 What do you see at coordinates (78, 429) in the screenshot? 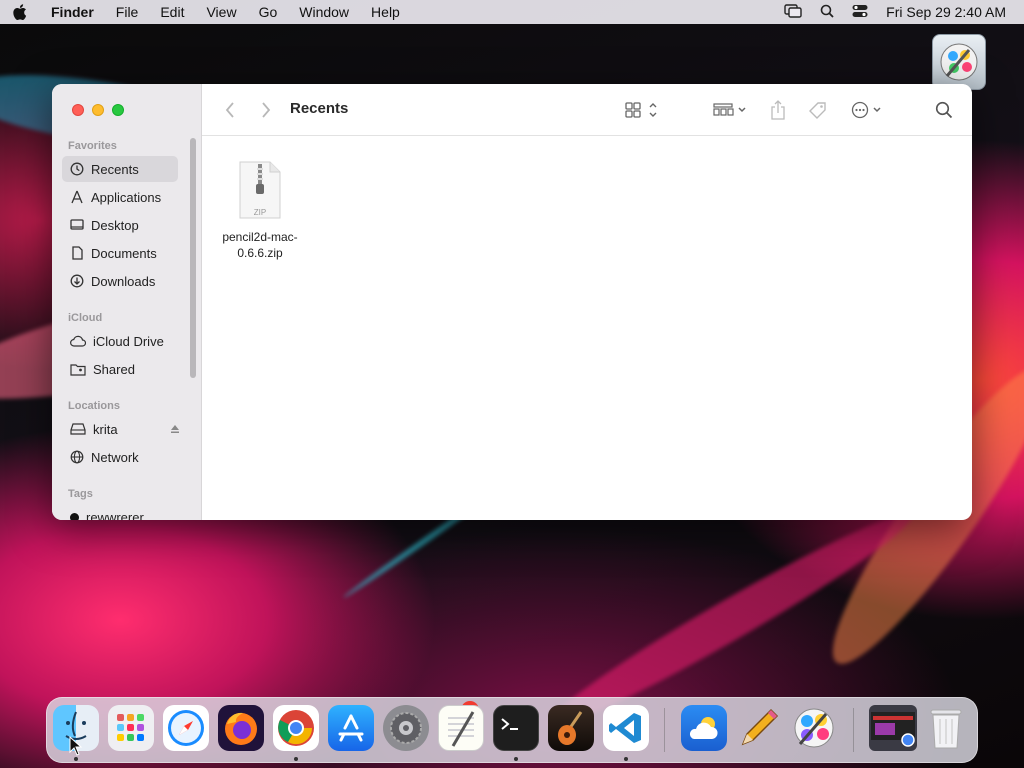
I see `disk-icon` at bounding box center [78, 429].